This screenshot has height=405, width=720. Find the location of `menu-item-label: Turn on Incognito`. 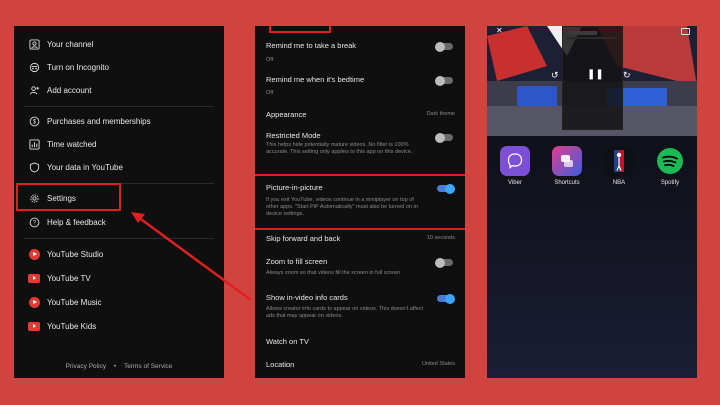

menu-item-label: Turn on Incognito is located at coordinates (78, 67).